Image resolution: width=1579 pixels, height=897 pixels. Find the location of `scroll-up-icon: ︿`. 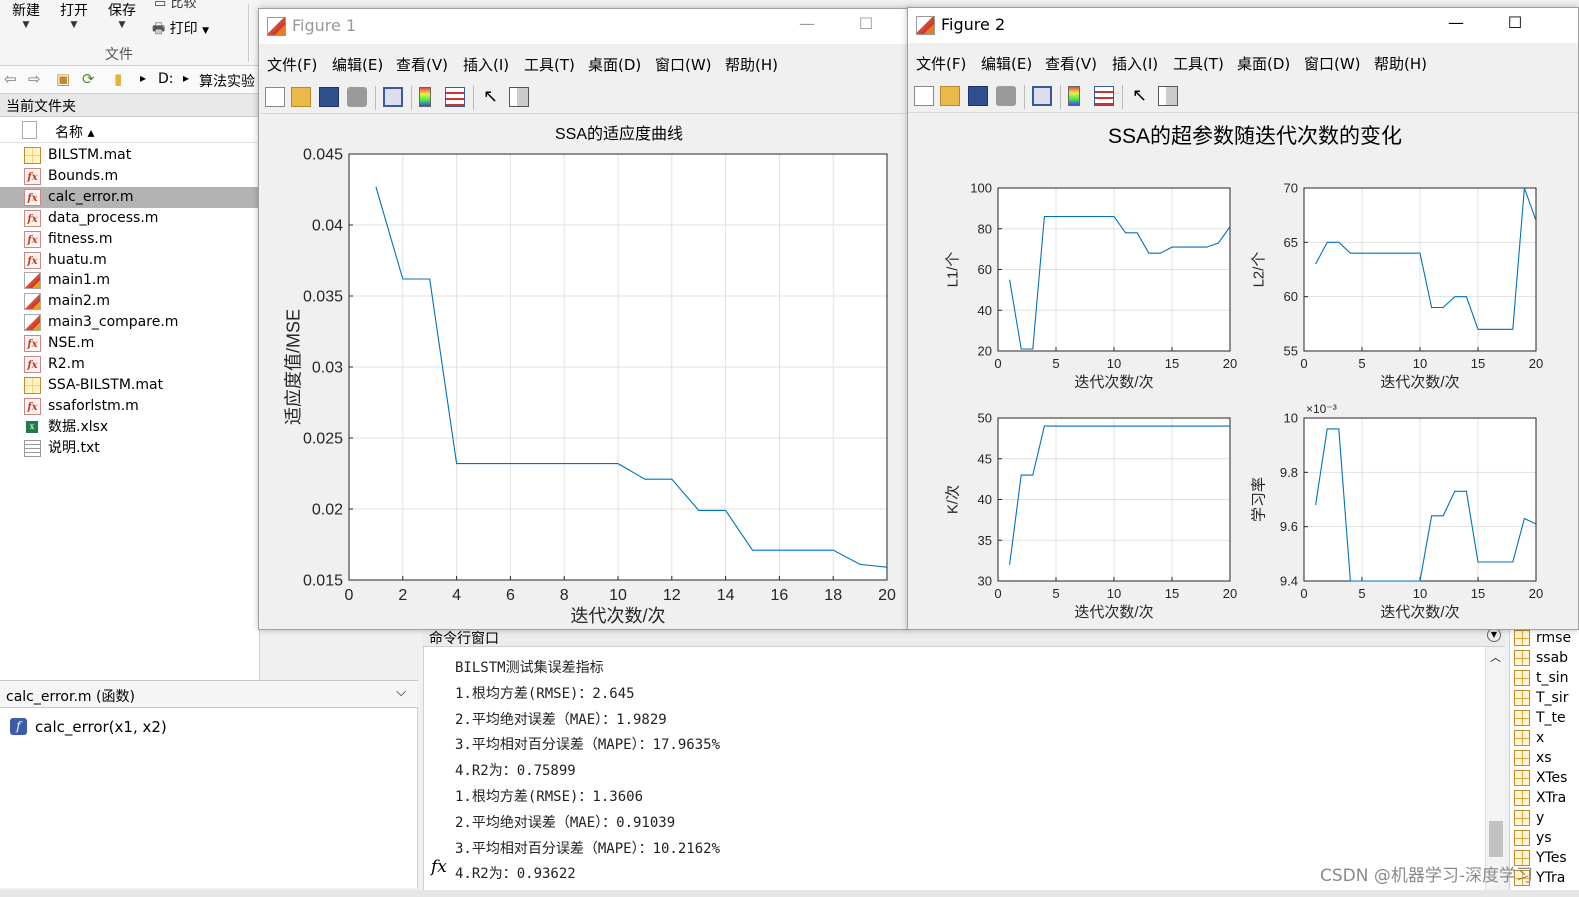

scroll-up-icon: ︿ is located at coordinates (1495, 657).